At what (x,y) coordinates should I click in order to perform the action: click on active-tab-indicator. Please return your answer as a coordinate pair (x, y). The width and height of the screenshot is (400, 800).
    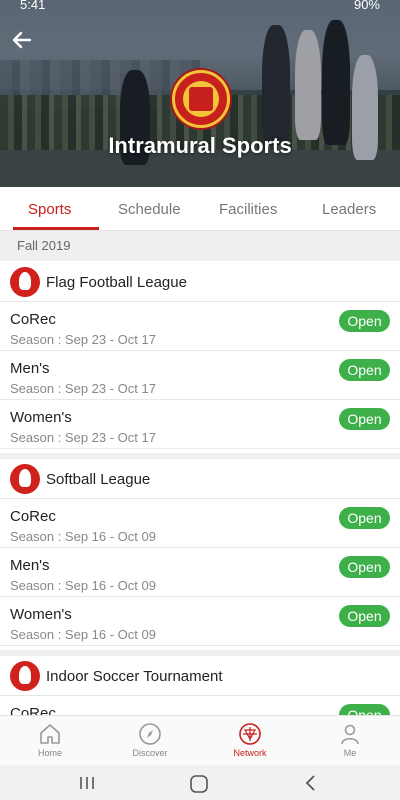
    Looking at the image, I should click on (56, 228).